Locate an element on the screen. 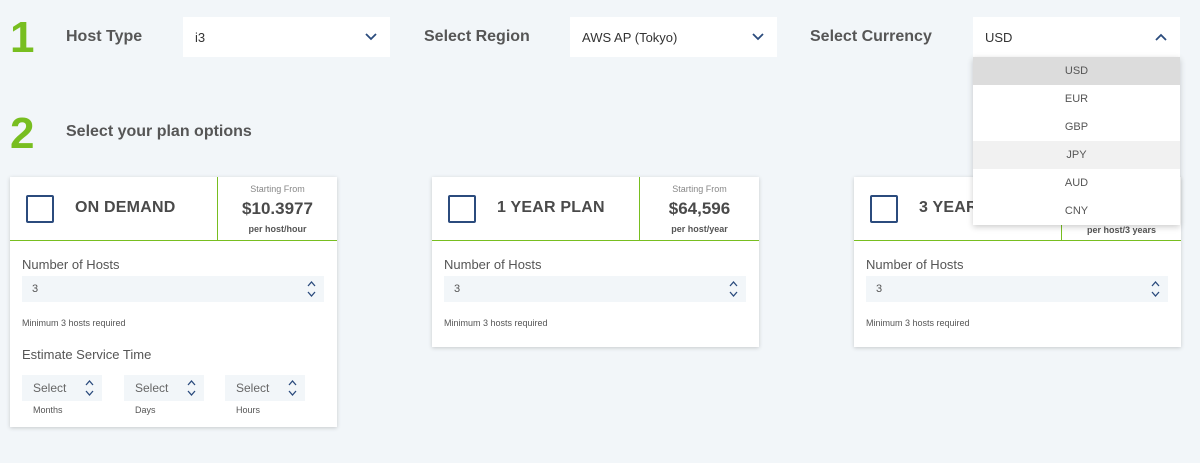 This screenshot has height=463, width=1200. days-select: Select is located at coordinates (164, 388).